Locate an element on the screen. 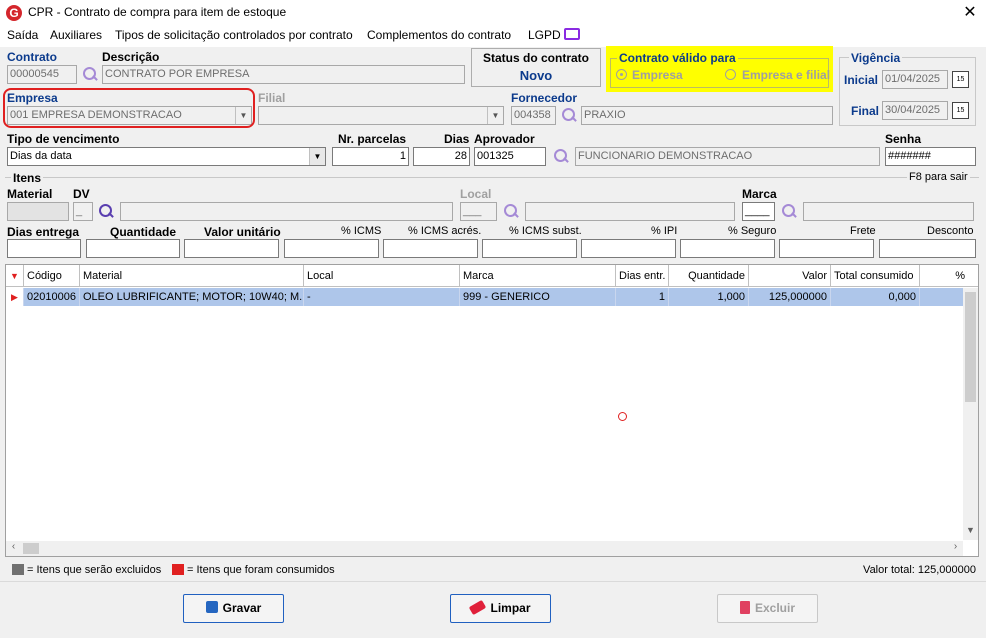 This screenshot has height=638, width=986. inicial-label: Inicial is located at coordinates (861, 80).